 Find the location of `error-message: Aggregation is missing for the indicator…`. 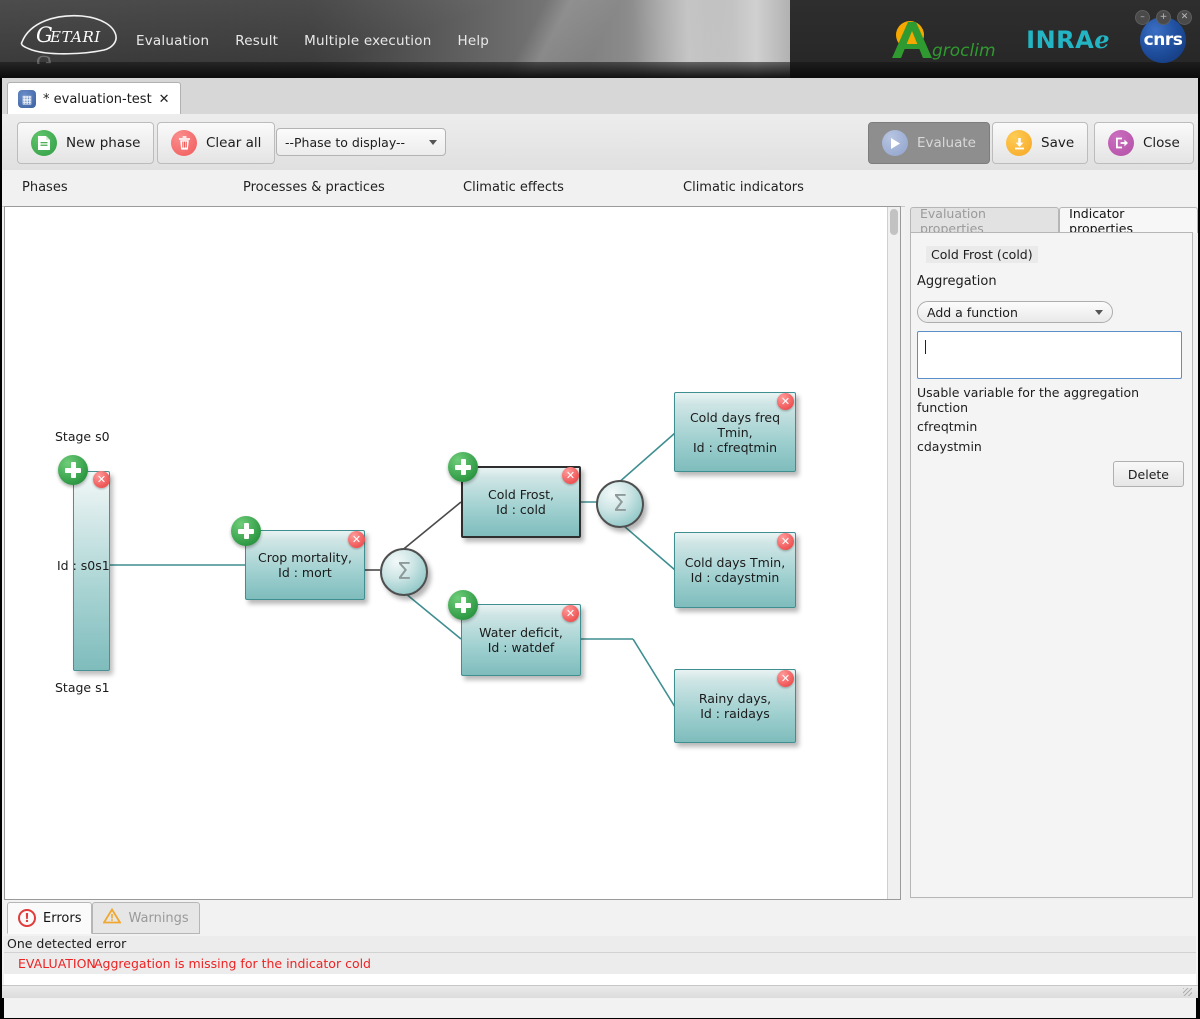

error-message: Aggregation is missing for the indicator… is located at coordinates (232, 963).